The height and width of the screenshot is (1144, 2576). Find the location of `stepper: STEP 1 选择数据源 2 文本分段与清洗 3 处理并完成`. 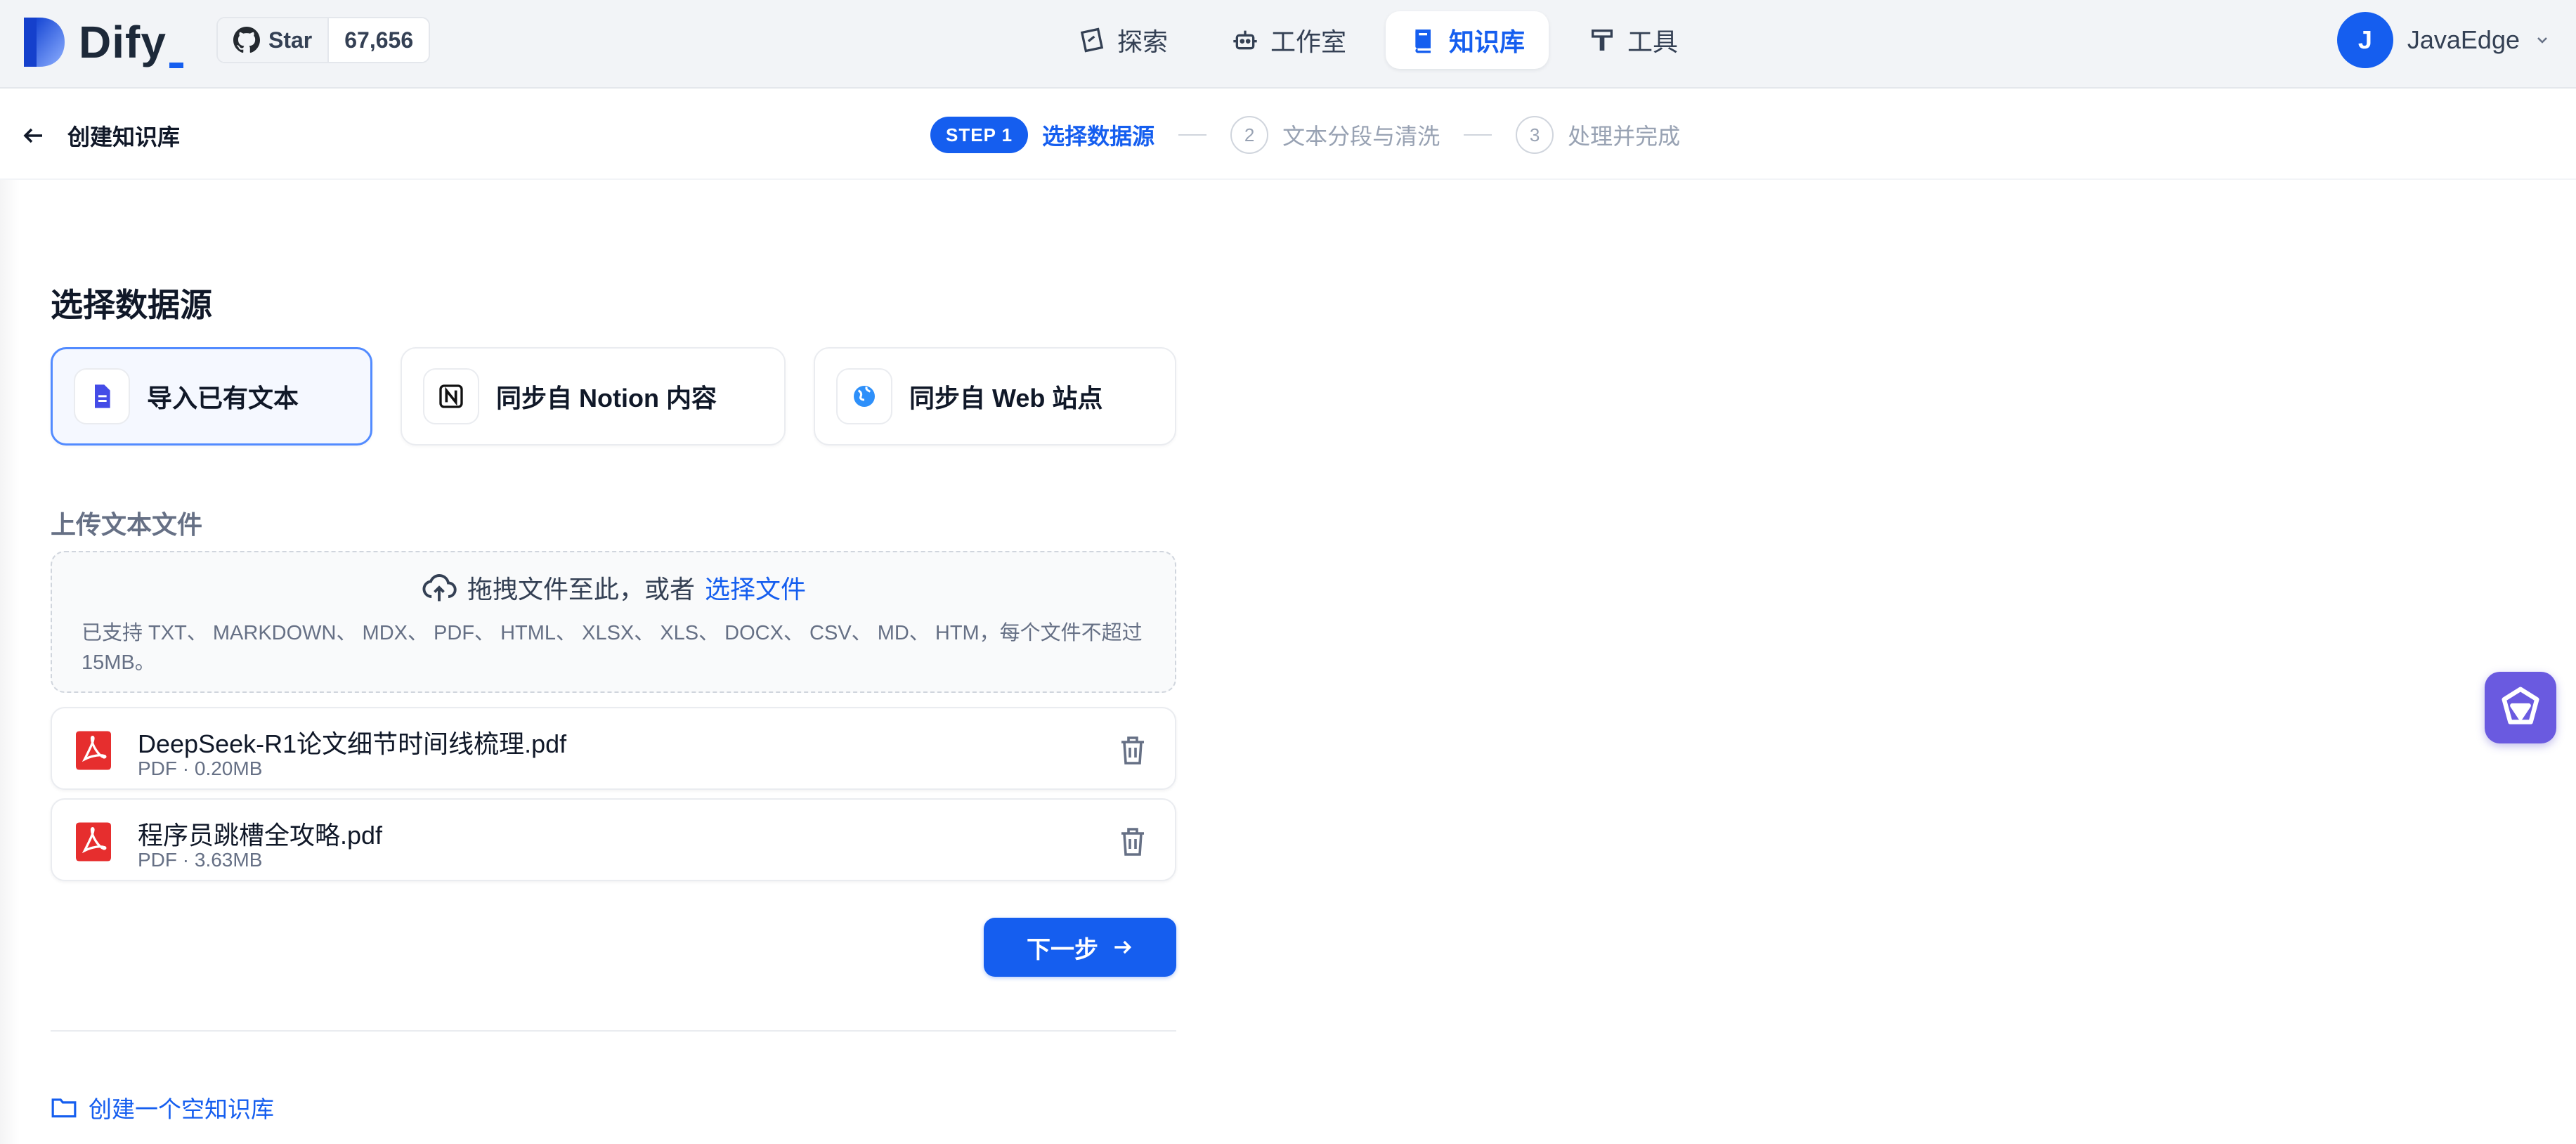

stepper: STEP 1 选择数据源 2 文本分段与清洗 3 处理并完成 is located at coordinates (1305, 135).